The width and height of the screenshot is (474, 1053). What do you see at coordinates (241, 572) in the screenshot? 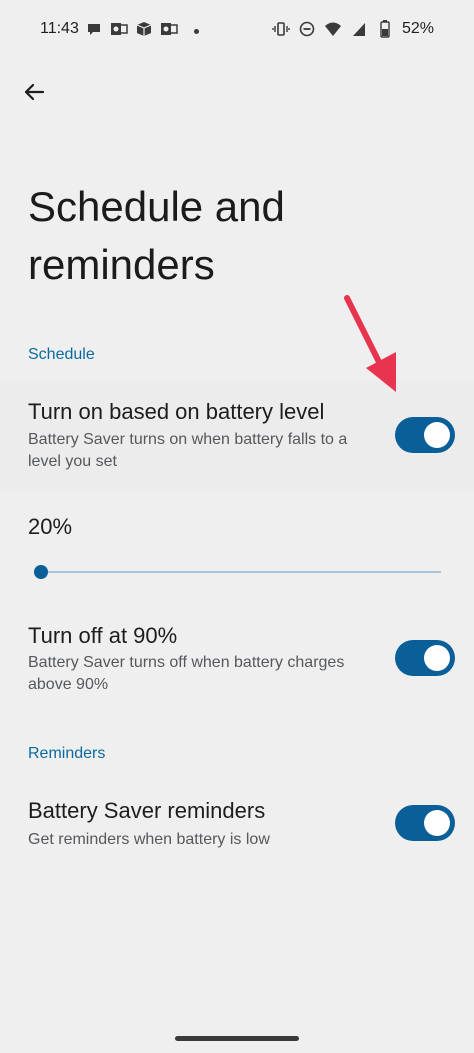
I see `battery-level-slider-track` at bounding box center [241, 572].